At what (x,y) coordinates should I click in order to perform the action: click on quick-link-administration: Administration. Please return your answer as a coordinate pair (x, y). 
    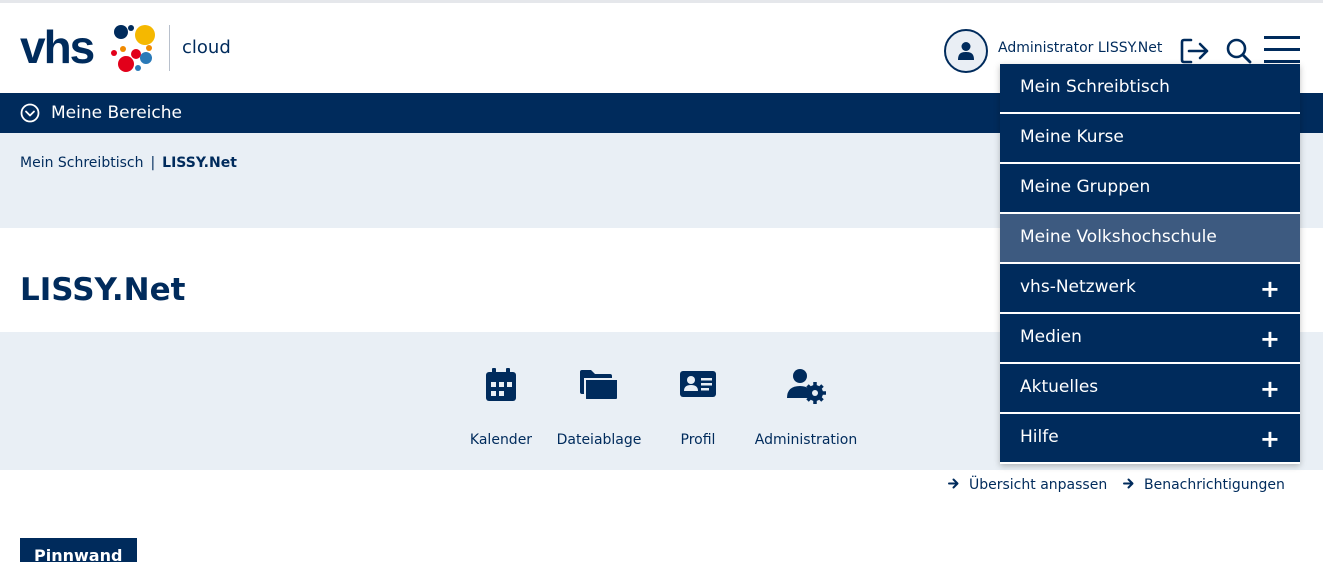
    Looking at the image, I should click on (806, 401).